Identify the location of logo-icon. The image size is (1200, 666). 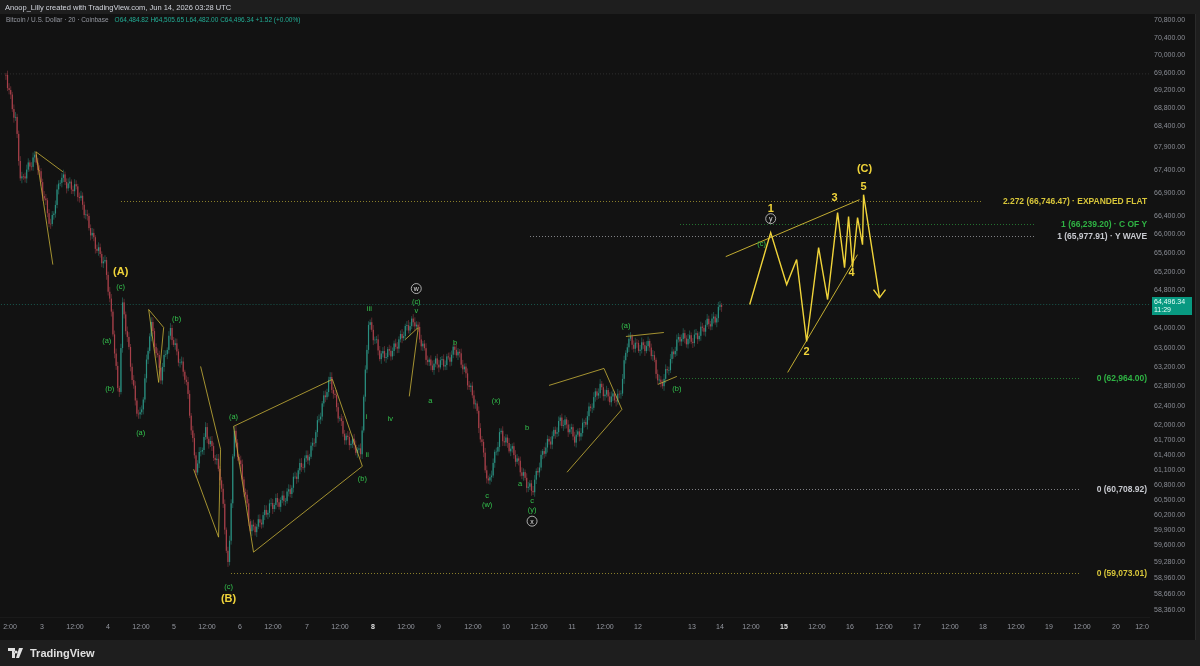
(17, 653).